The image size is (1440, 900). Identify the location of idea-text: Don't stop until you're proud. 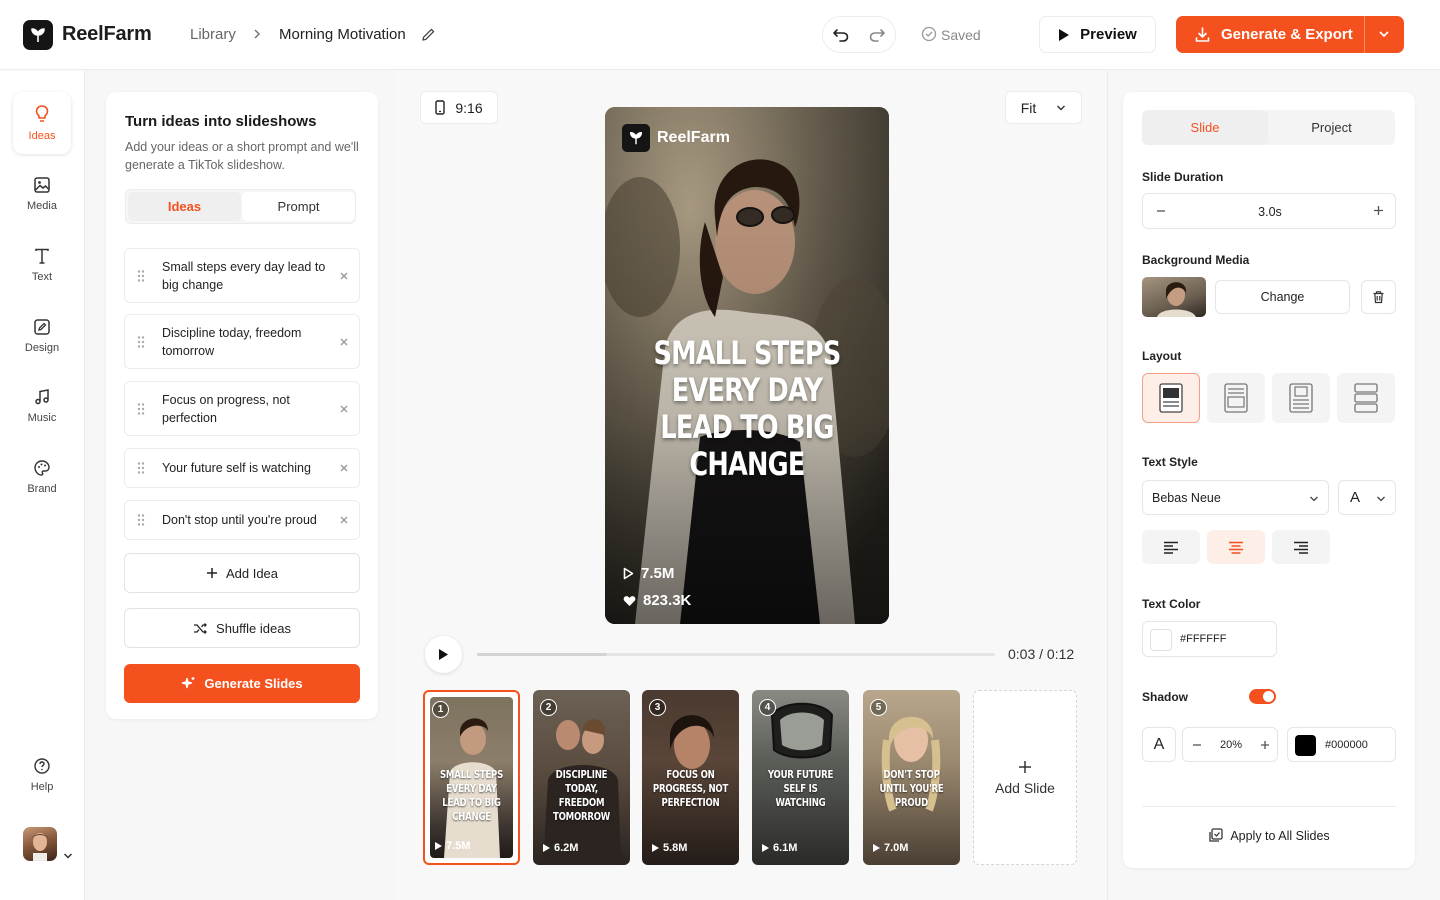
(247, 520).